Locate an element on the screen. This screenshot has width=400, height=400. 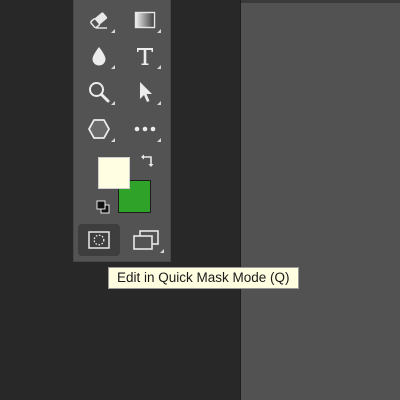
zoom-icon is located at coordinates (99, 92).